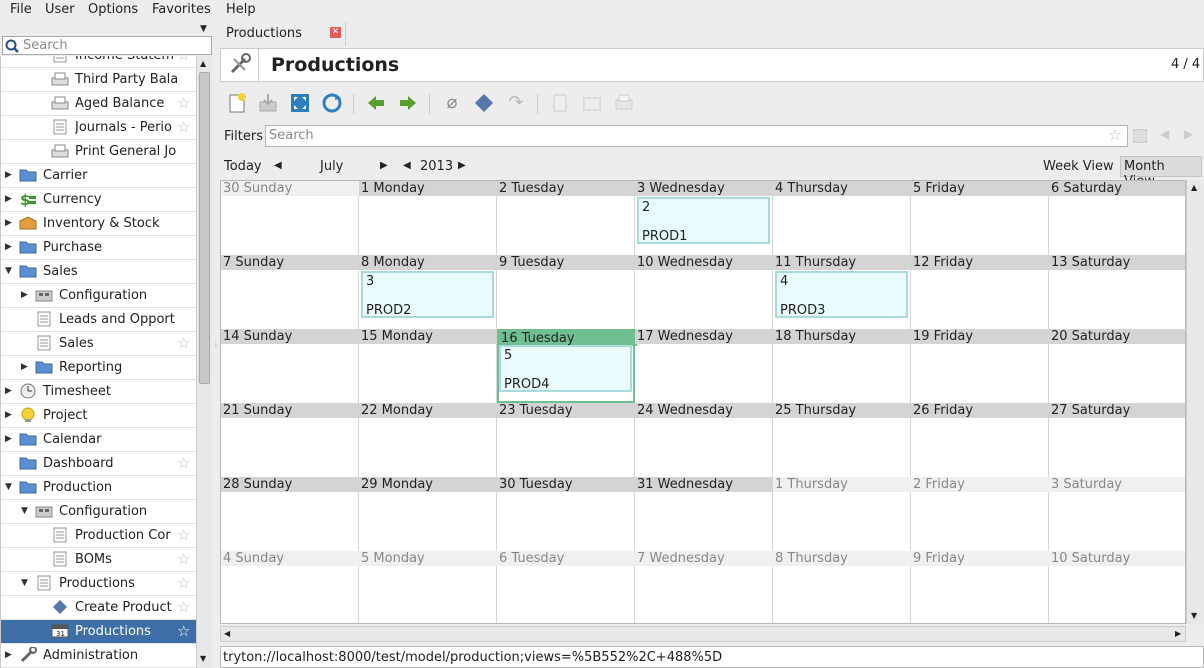  I want to click on calendar-event: 4 PROD3, so click(841, 294).